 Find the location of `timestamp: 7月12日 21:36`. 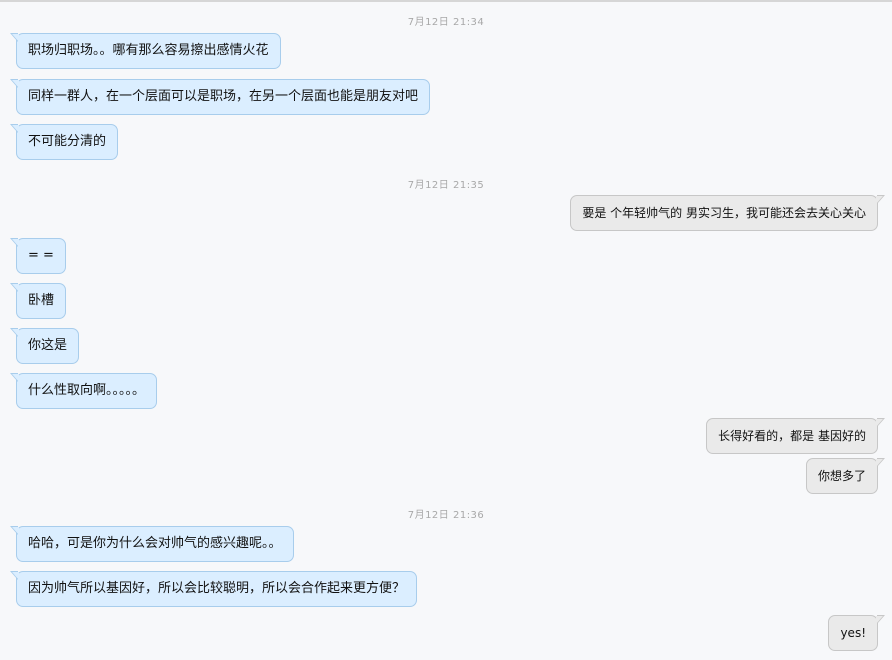

timestamp: 7月12日 21:36 is located at coordinates (446, 515).